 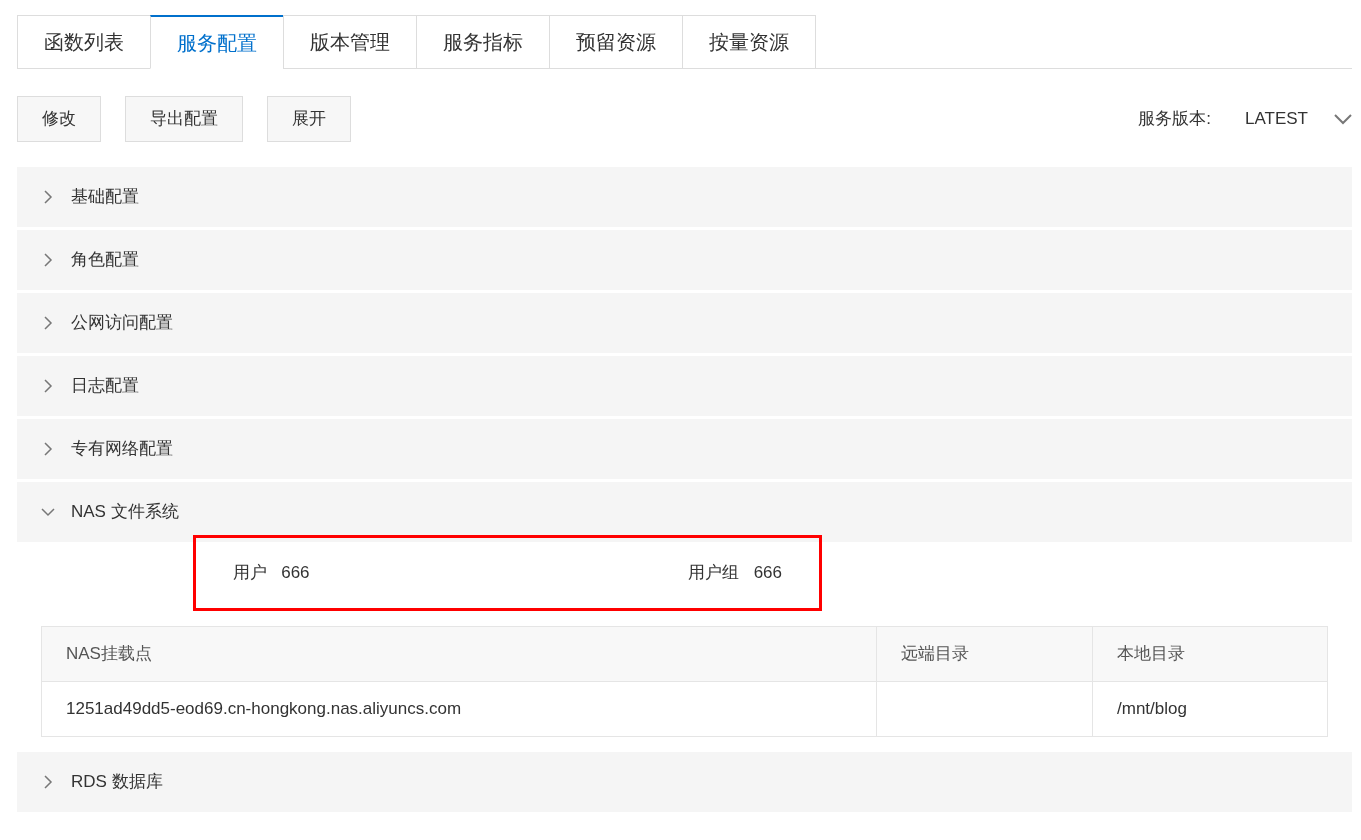 What do you see at coordinates (264, 709) in the screenshot?
I see `table-cell-text: 1251ad49dd5-eod69.cn-hongkong.nas.aliyuncs.com` at bounding box center [264, 709].